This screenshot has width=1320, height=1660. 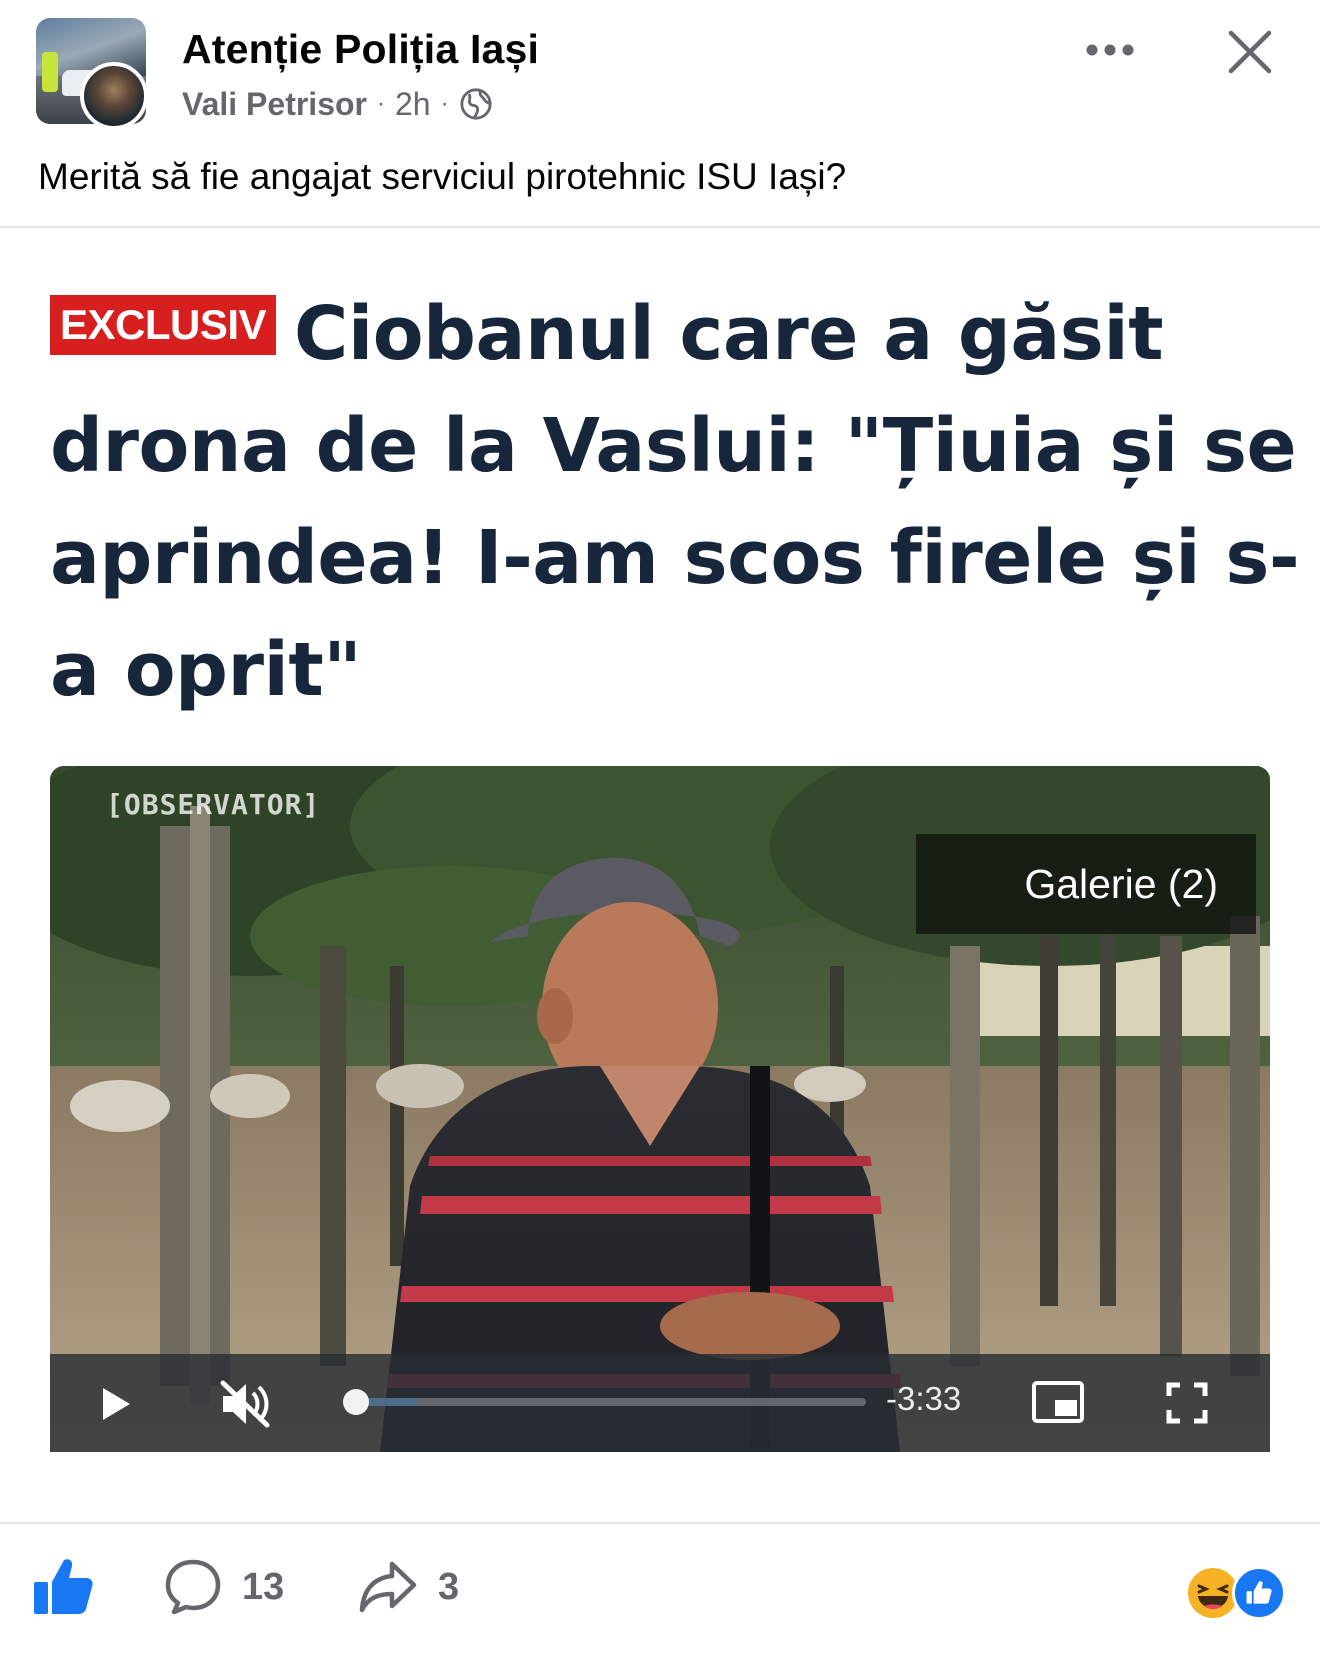 I want to click on comment-count: 13, so click(x=263, y=1586).